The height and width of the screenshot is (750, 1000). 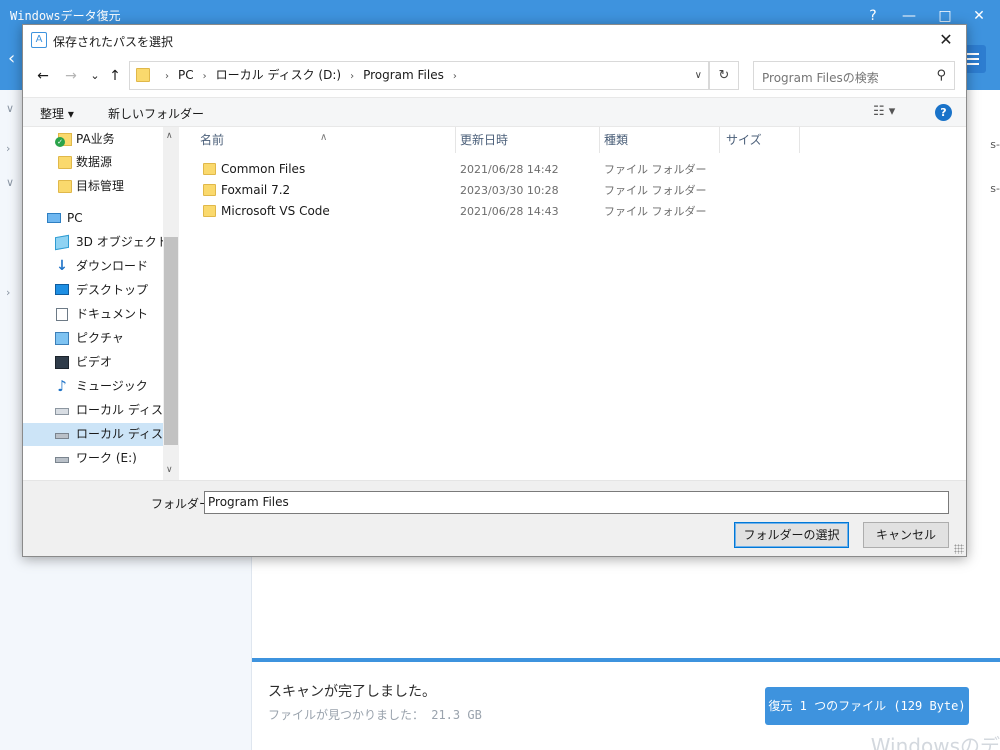 What do you see at coordinates (112, 290) in the screenshot?
I see `sidebar-item-label: デスクトップ` at bounding box center [112, 290].